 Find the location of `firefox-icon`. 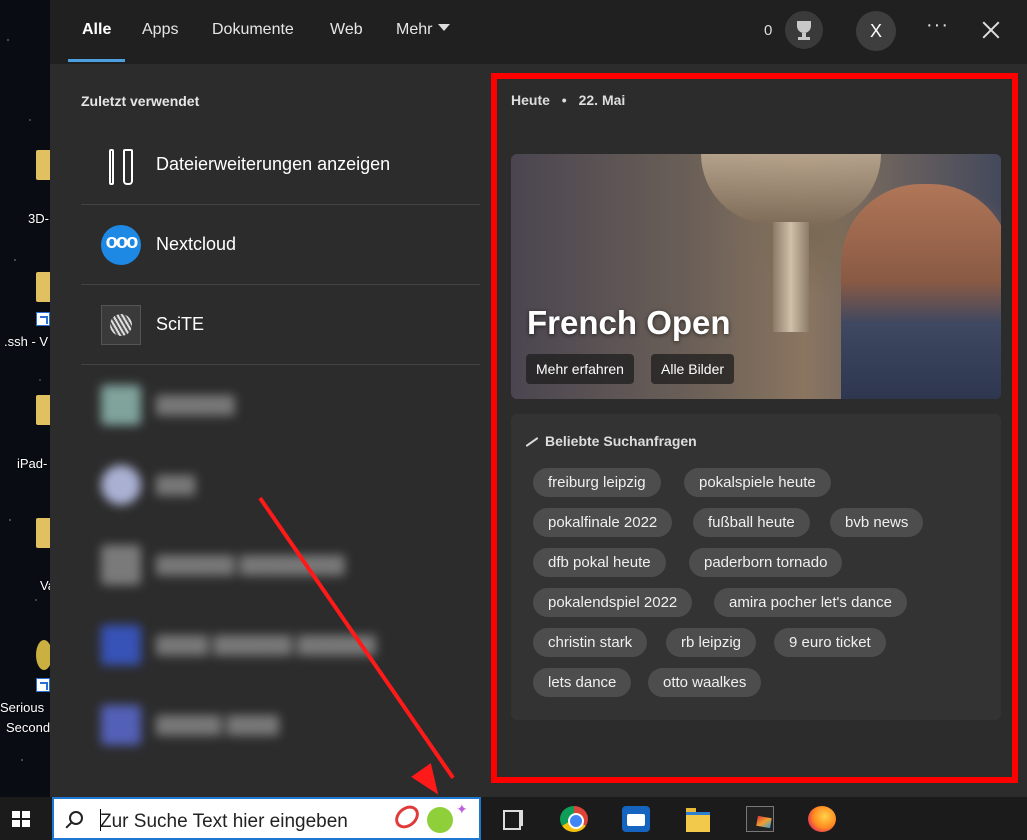

firefox-icon is located at coordinates (822, 819).